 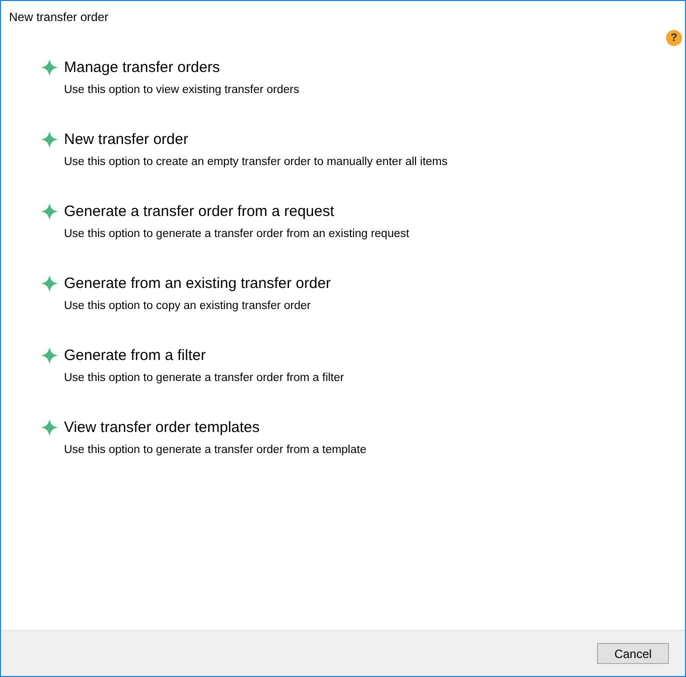 I want to click on help-button: ?, so click(x=674, y=38).